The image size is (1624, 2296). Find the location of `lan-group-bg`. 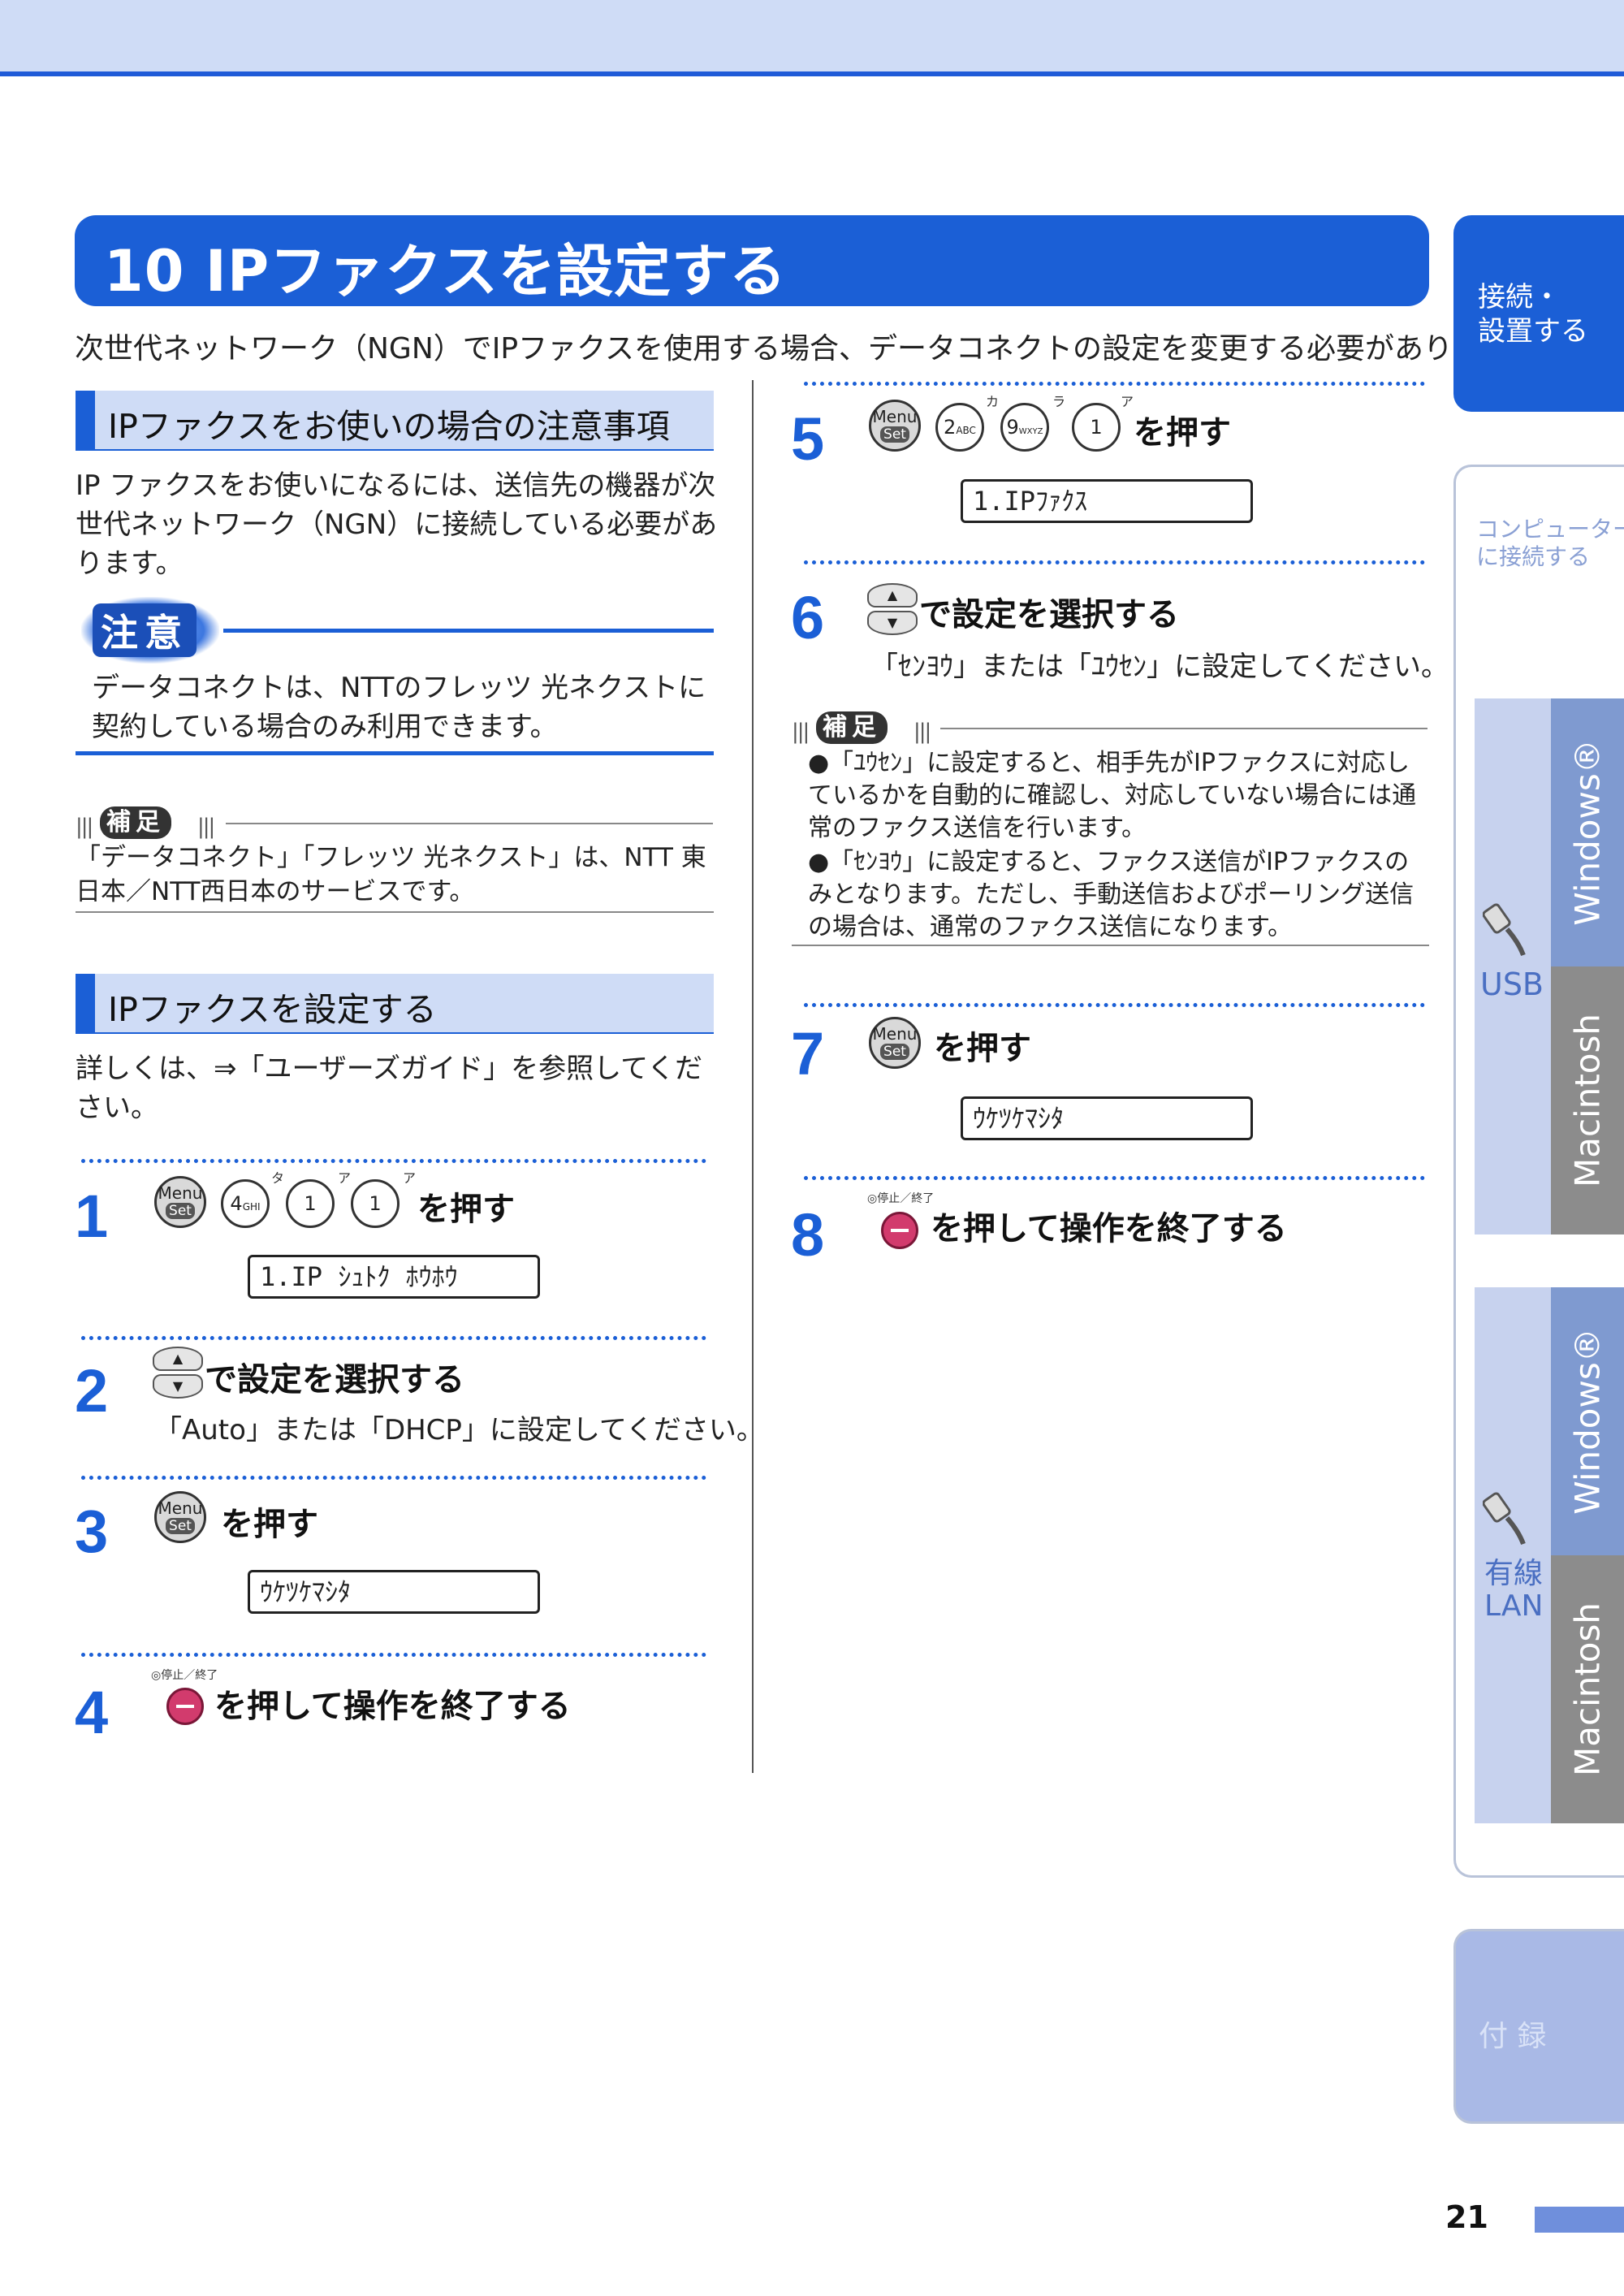

lan-group-bg is located at coordinates (1513, 1555).